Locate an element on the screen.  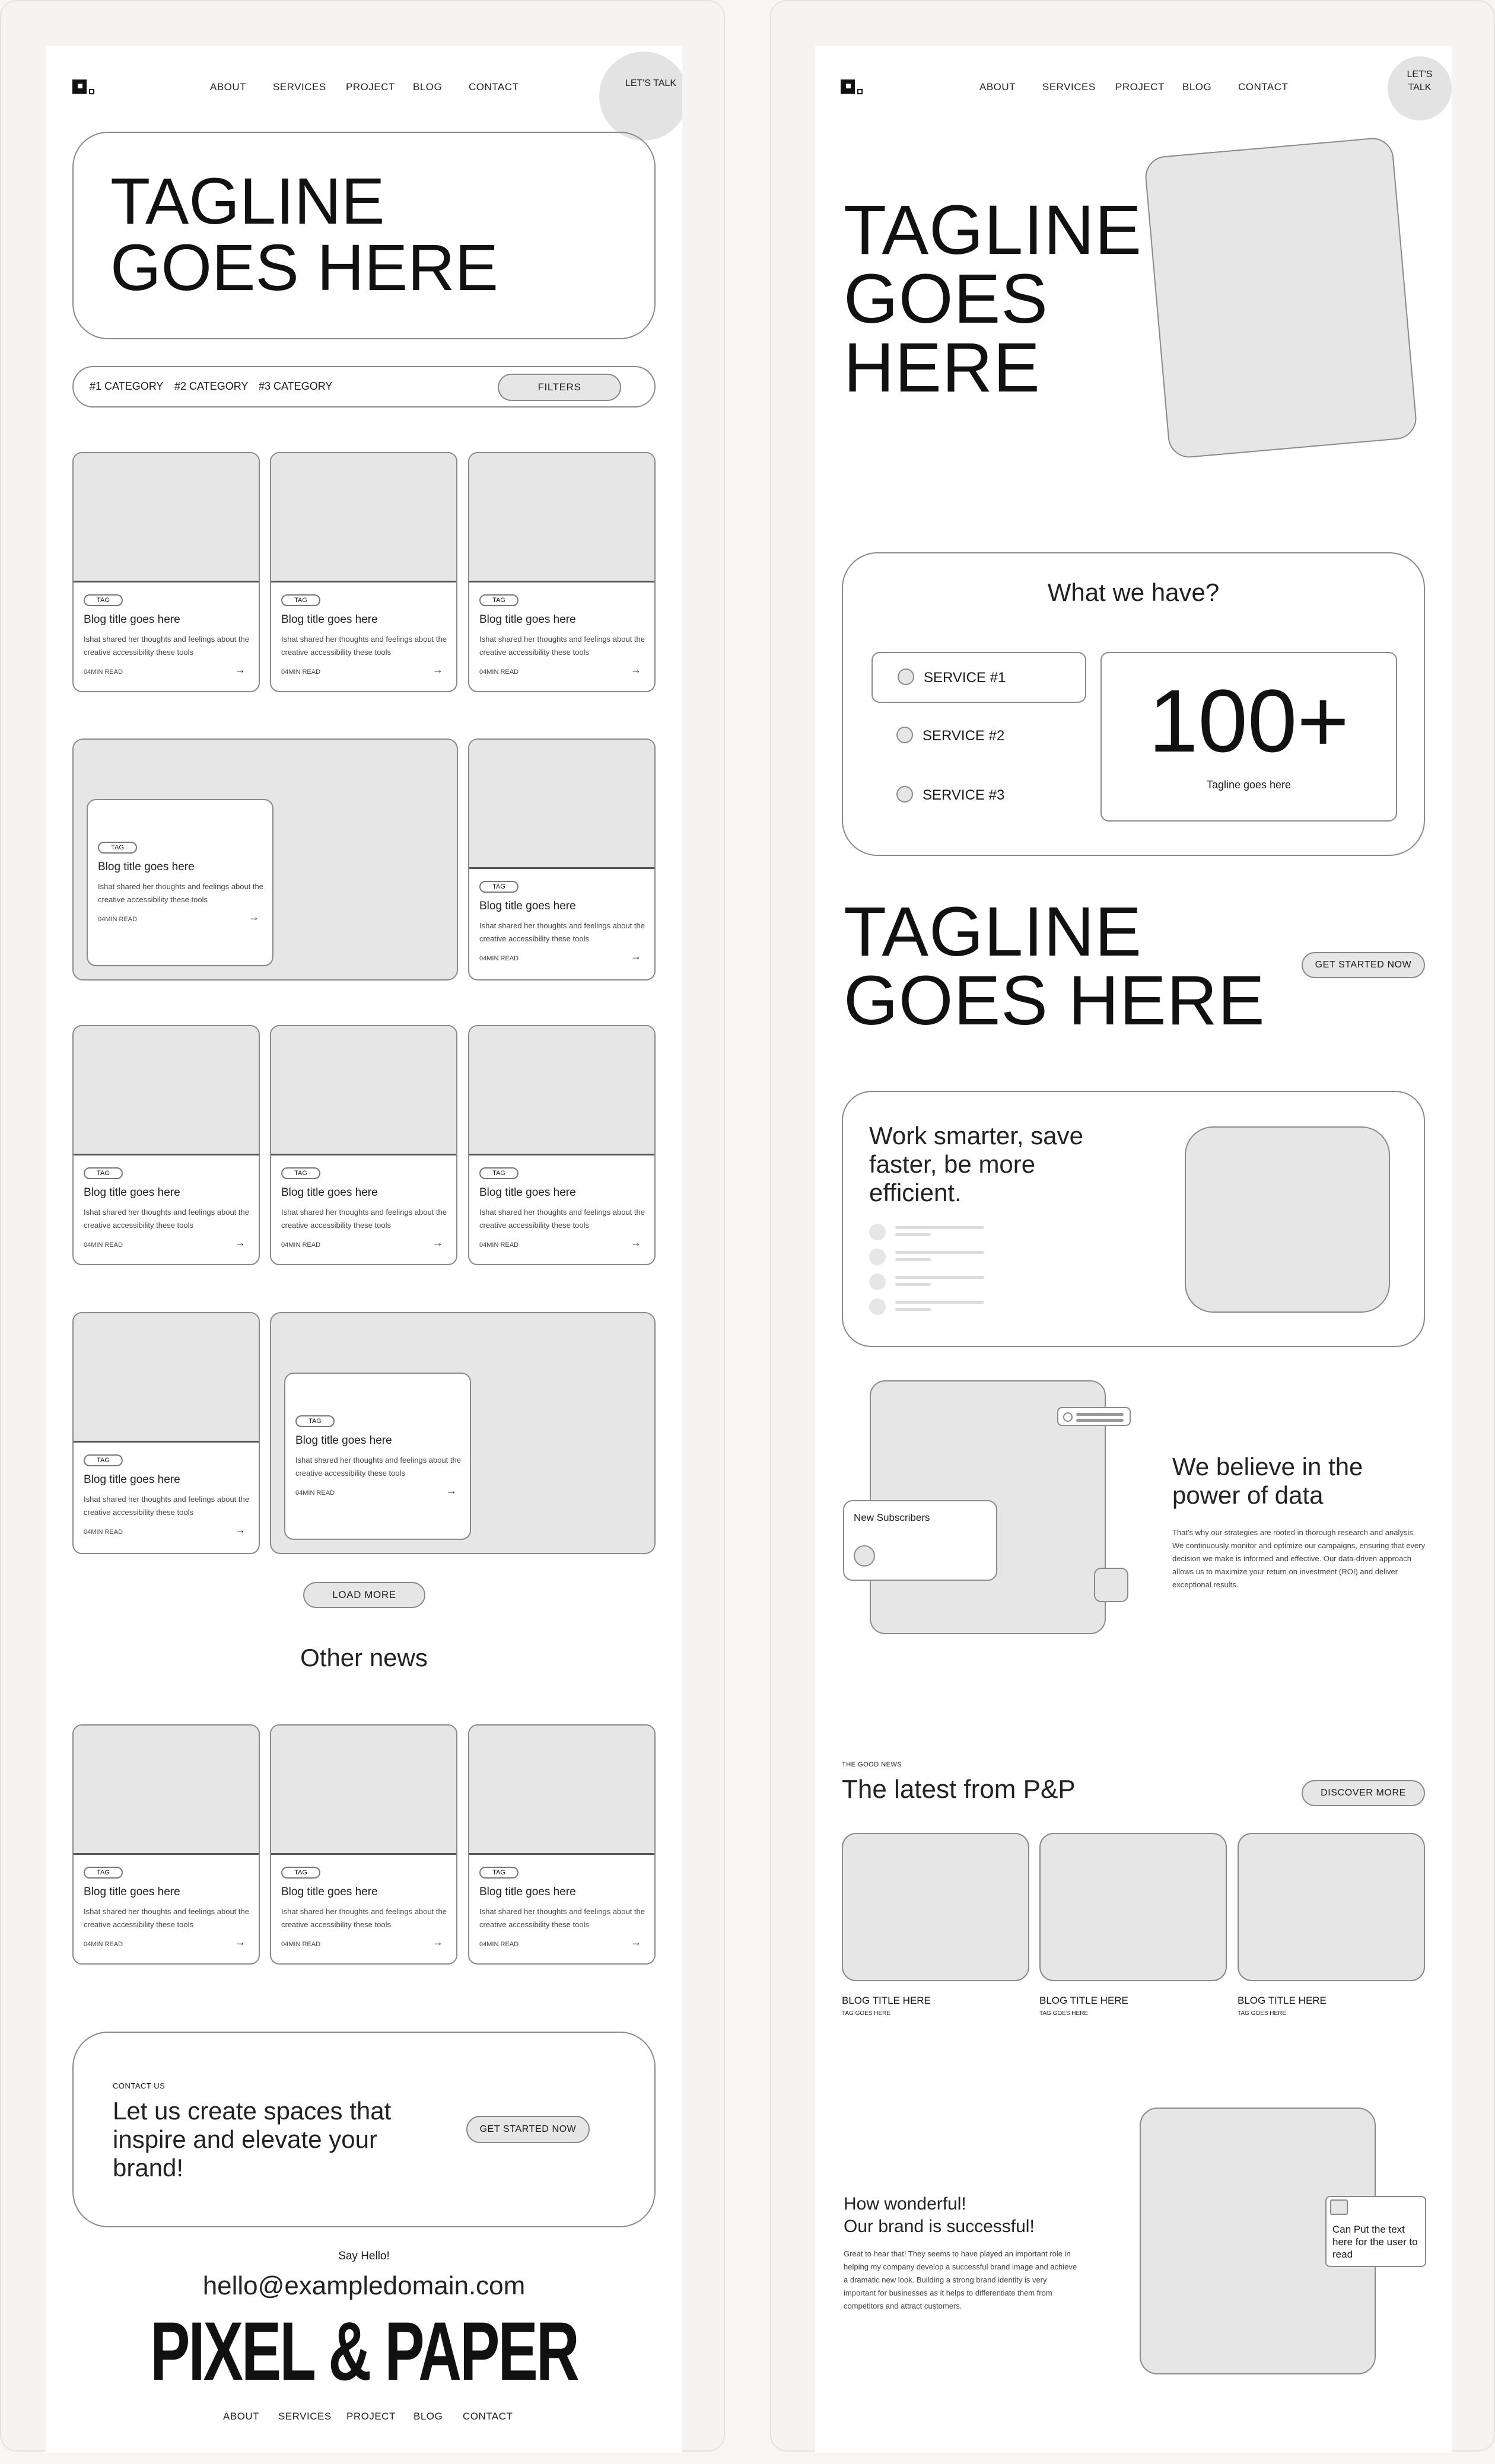
category-3: #3 CATEGORY is located at coordinates (295, 386).